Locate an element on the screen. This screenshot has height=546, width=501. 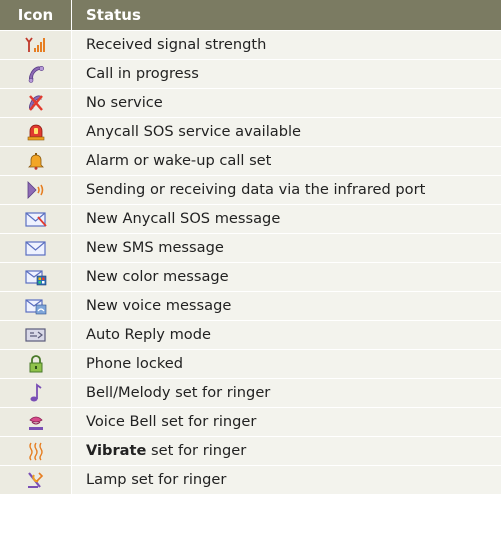
table-row: Phone locked is located at coordinates (250, 363).